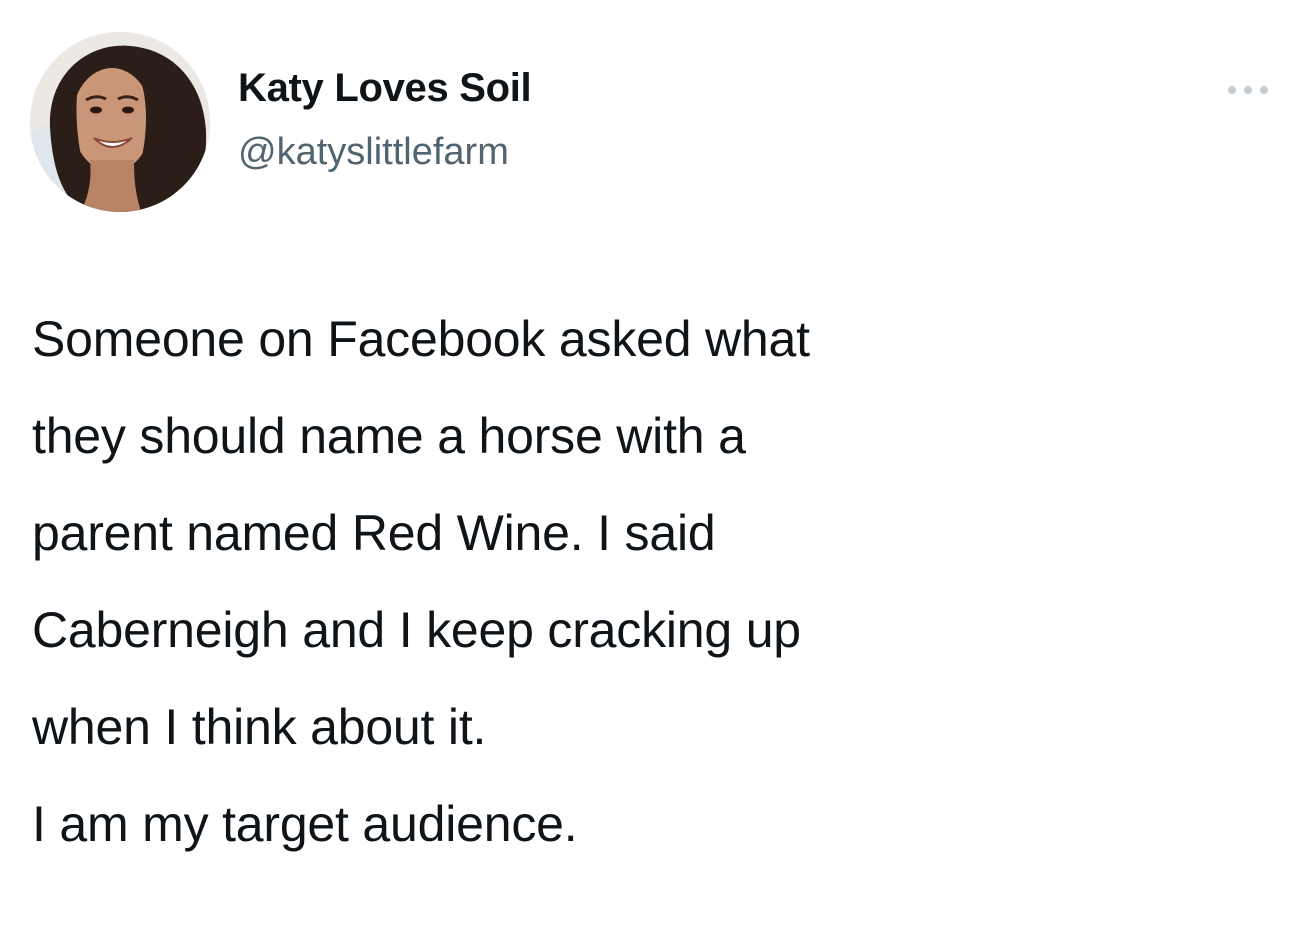 This screenshot has height=927, width=1300. What do you see at coordinates (373, 152) in the screenshot?
I see `author-handle: @katyslittlefarm` at bounding box center [373, 152].